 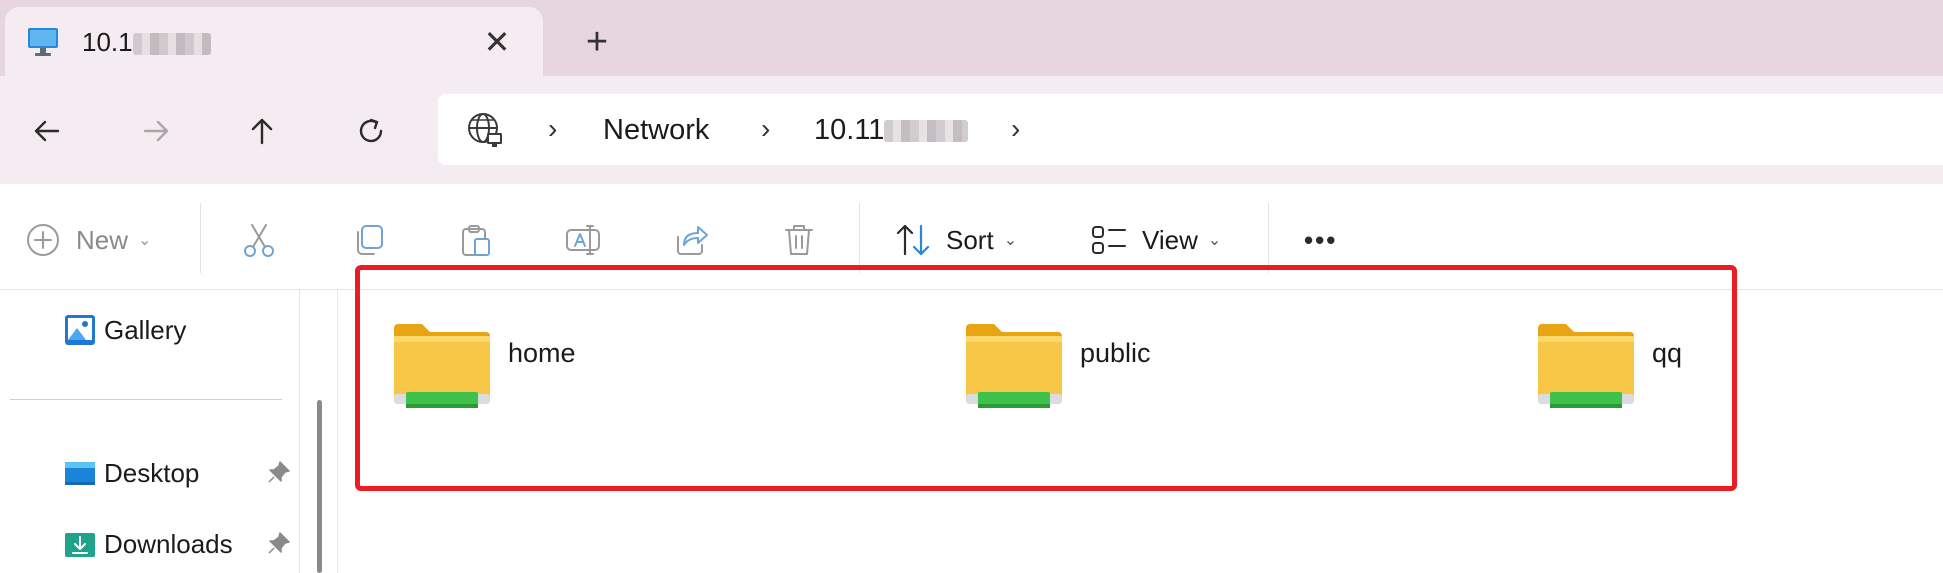 I want to click on network-globe-icon, so click(x=485, y=130).